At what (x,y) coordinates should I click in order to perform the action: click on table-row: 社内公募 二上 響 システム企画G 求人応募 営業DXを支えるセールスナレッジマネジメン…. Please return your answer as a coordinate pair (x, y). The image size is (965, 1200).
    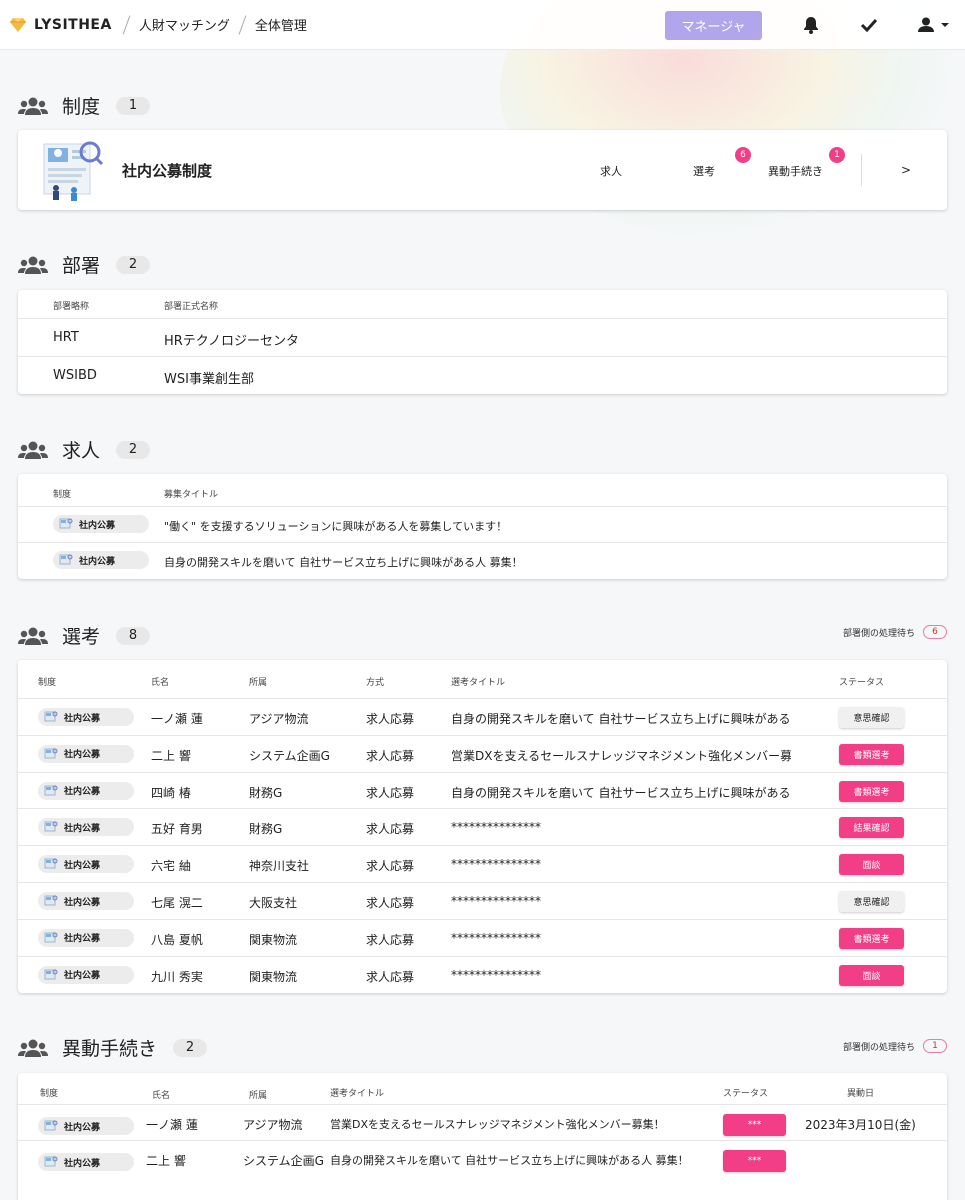
    Looking at the image, I should click on (482, 753).